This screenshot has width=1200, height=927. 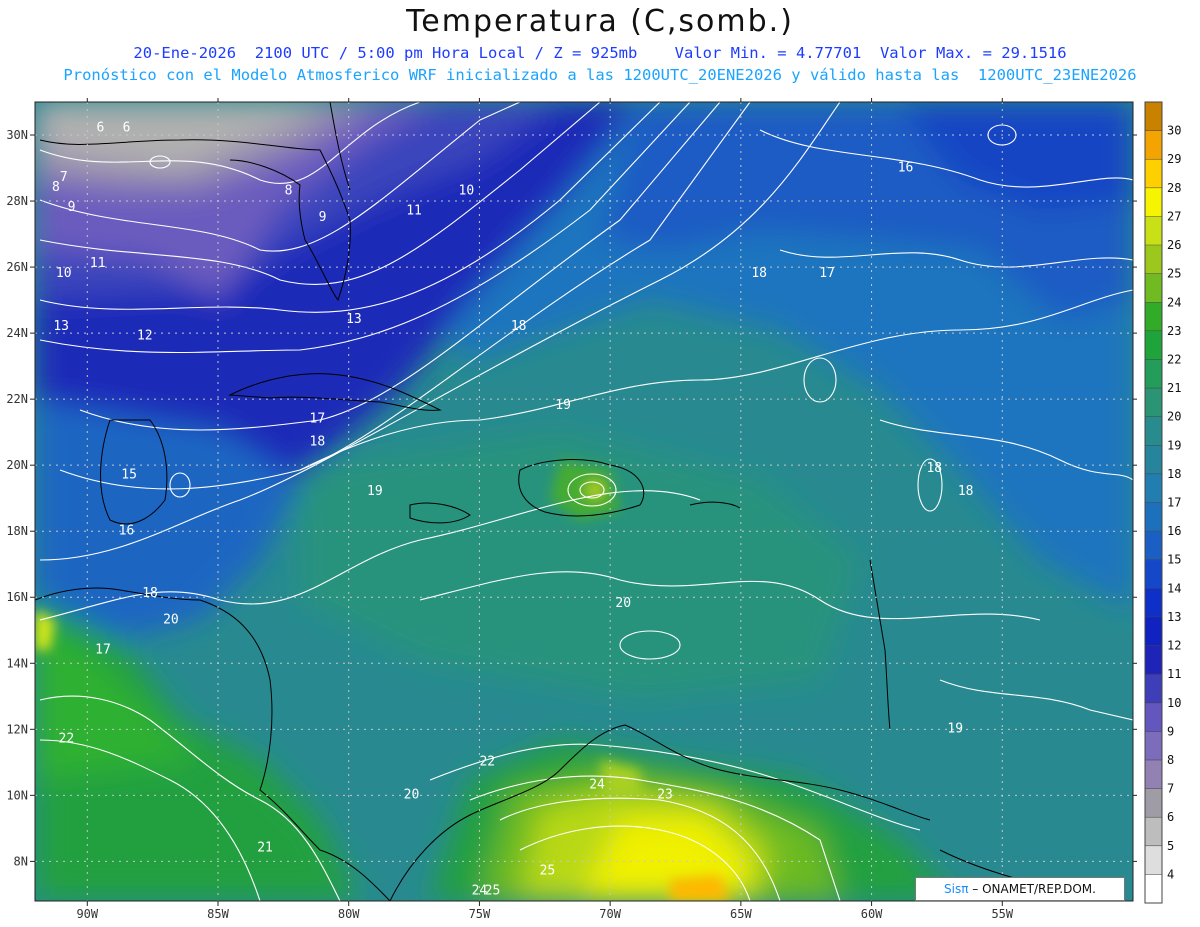 I want to click on contour-label: 22, so click(x=487, y=762).